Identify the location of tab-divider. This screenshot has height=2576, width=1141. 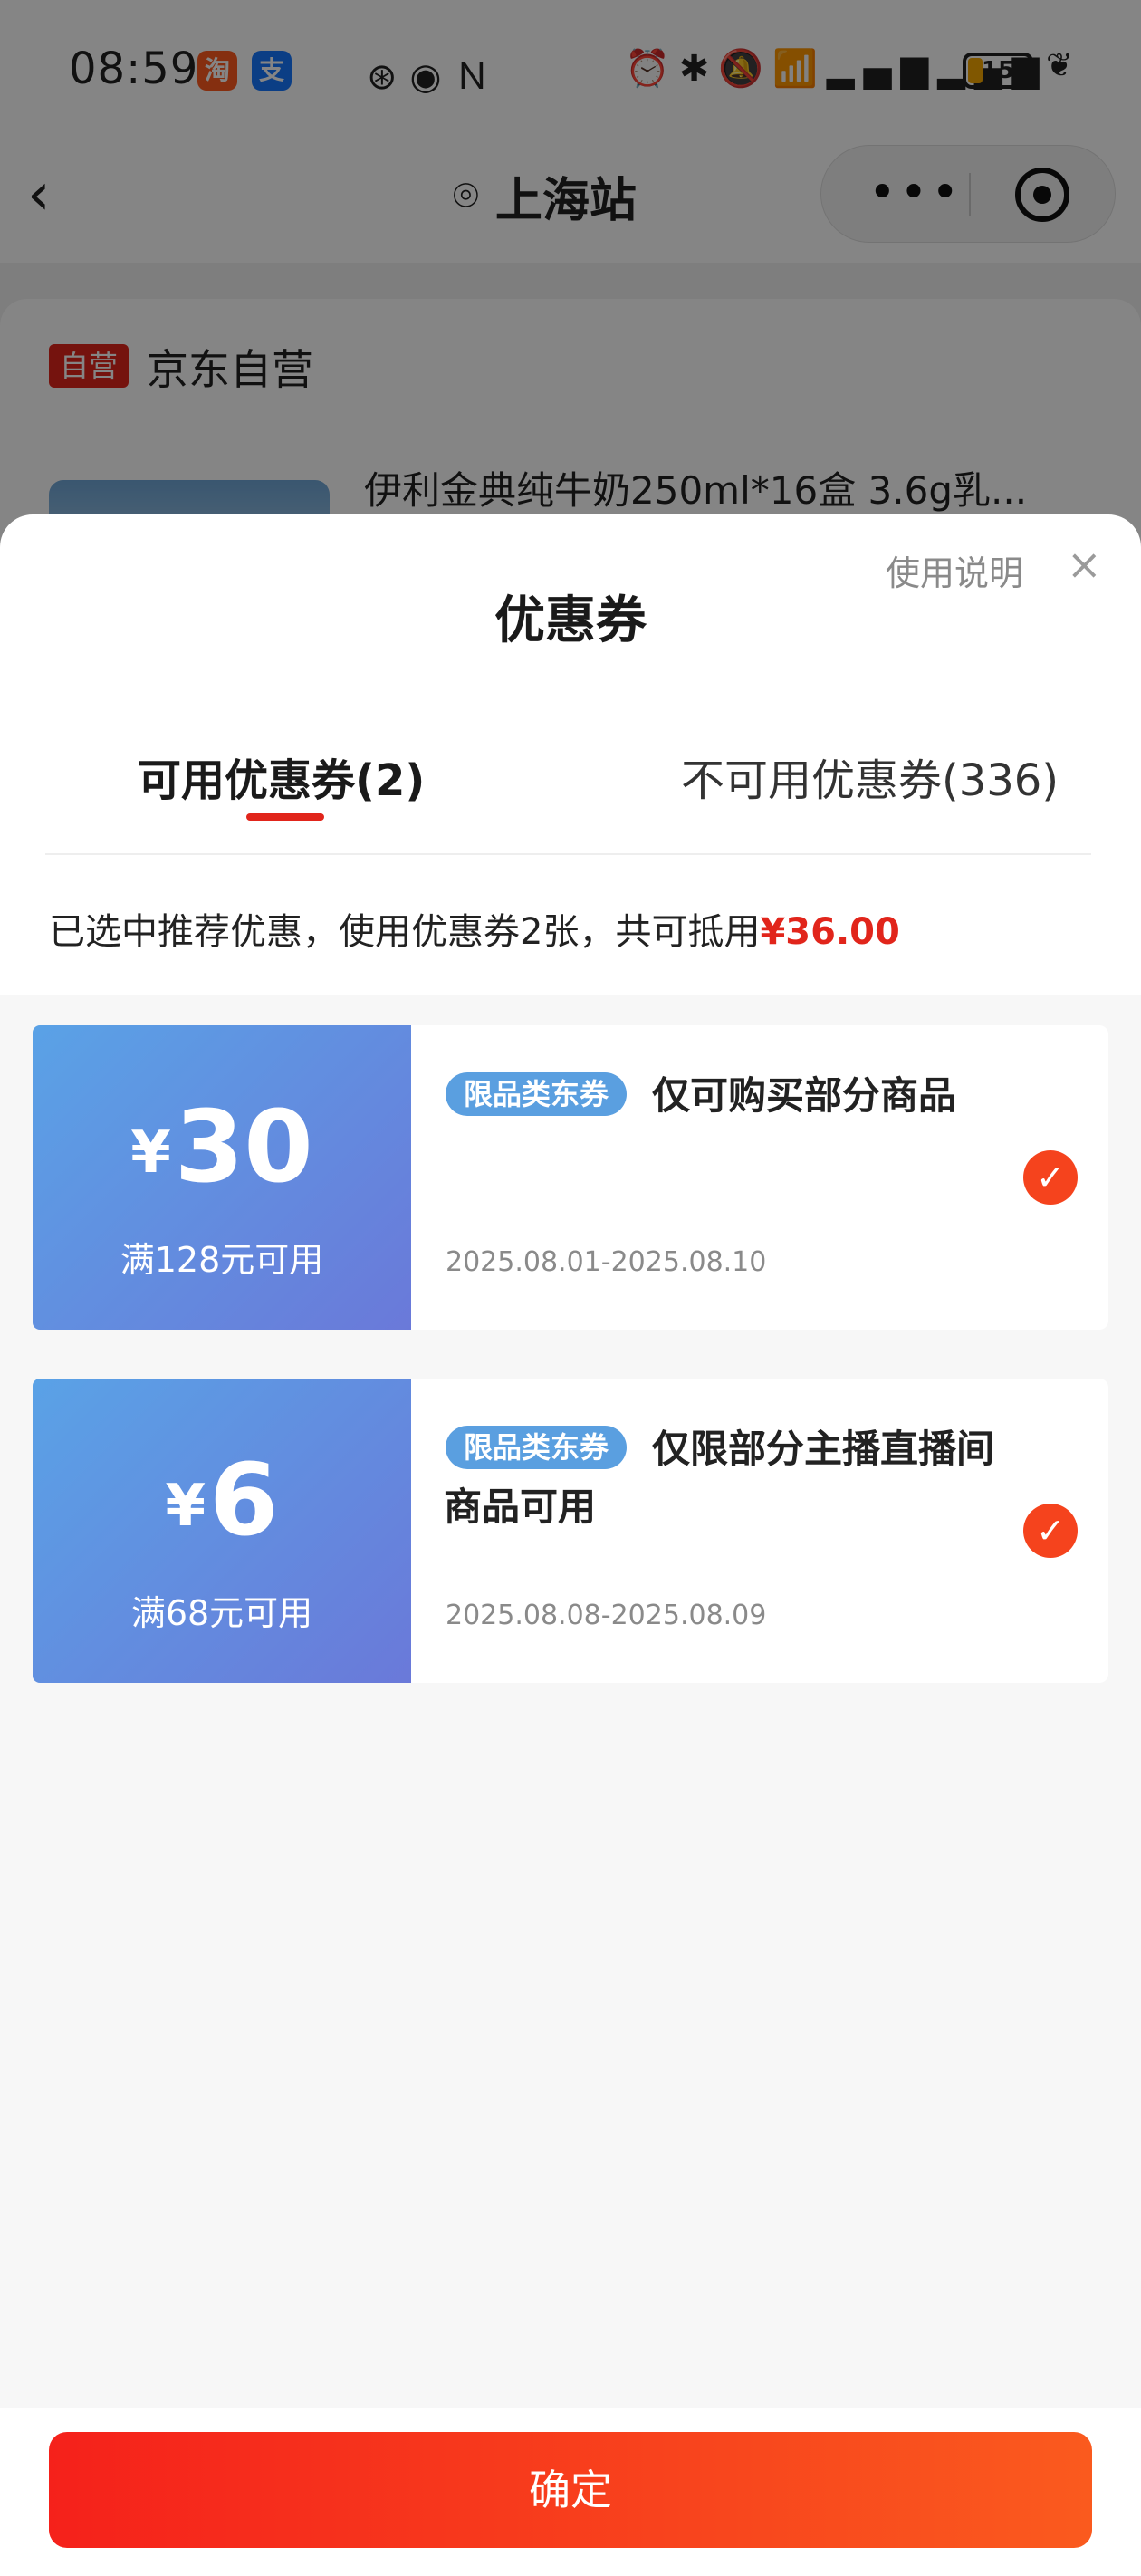
(568, 854).